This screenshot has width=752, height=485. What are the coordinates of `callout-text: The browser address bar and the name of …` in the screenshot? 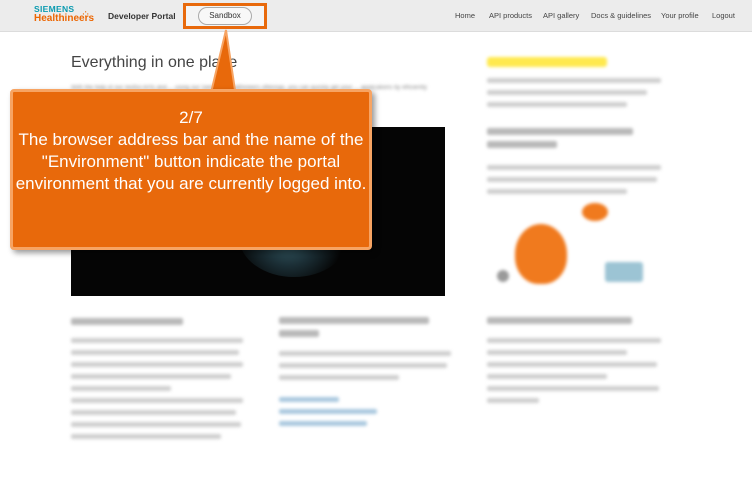 It's located at (191, 161).